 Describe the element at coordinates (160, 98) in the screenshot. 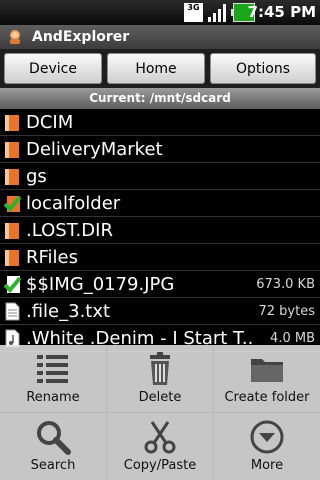

I see `current-path: Current: /mnt/sdcard` at that location.